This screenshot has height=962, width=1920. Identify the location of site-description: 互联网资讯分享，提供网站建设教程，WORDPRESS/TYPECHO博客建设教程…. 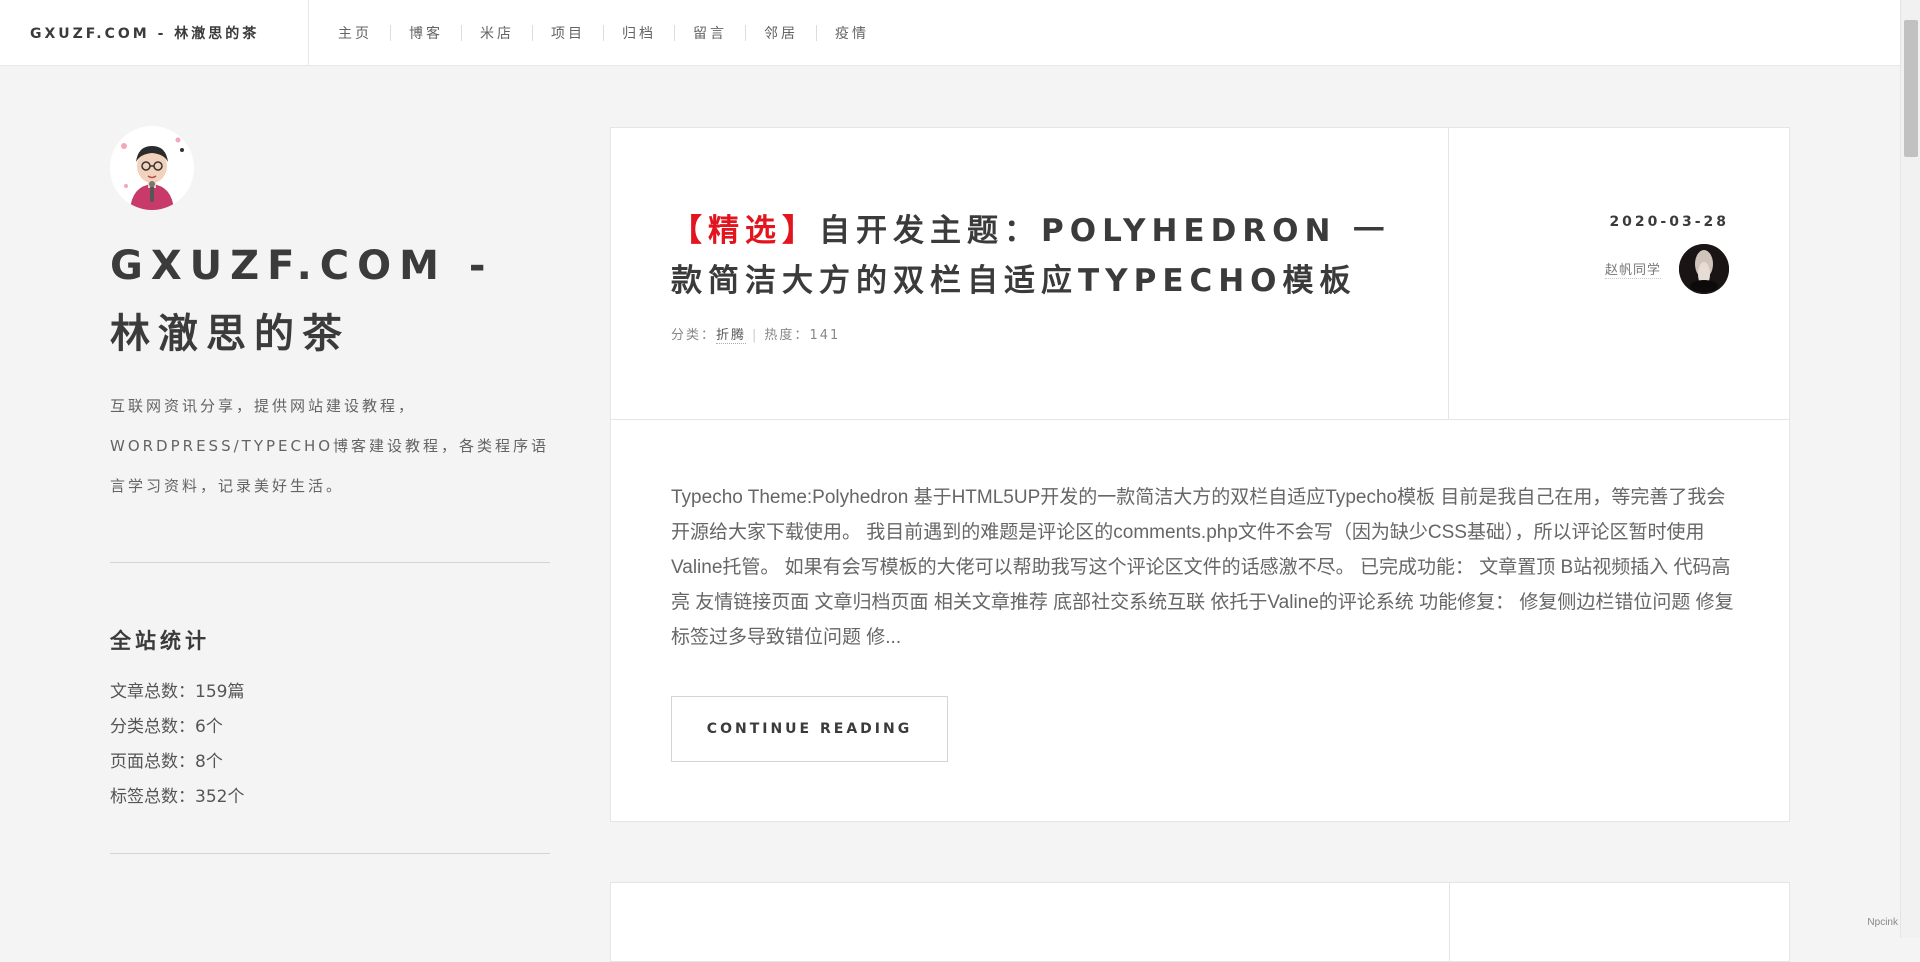
(330, 446).